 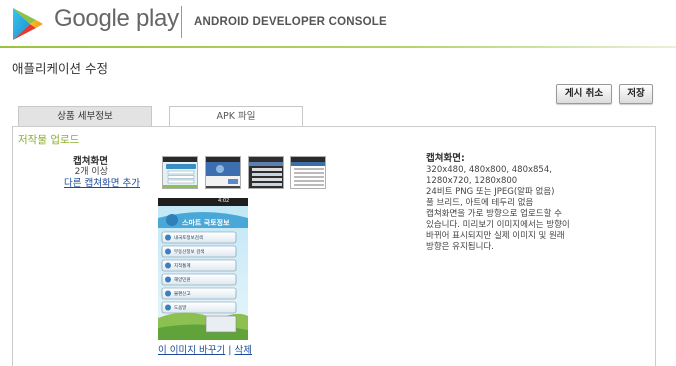 What do you see at coordinates (116, 18) in the screenshot?
I see `brand-name: Google play` at bounding box center [116, 18].